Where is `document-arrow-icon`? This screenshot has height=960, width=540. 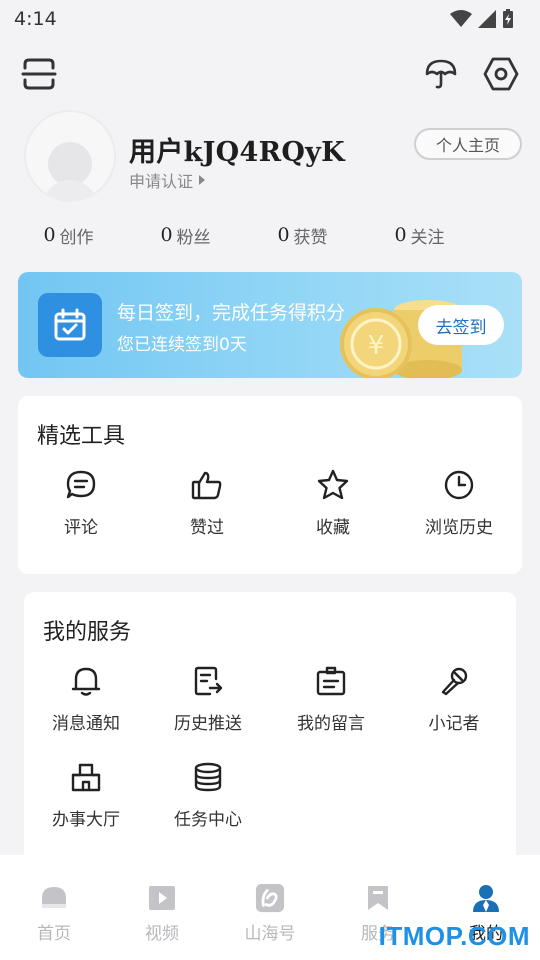 document-arrow-icon is located at coordinates (208, 680).